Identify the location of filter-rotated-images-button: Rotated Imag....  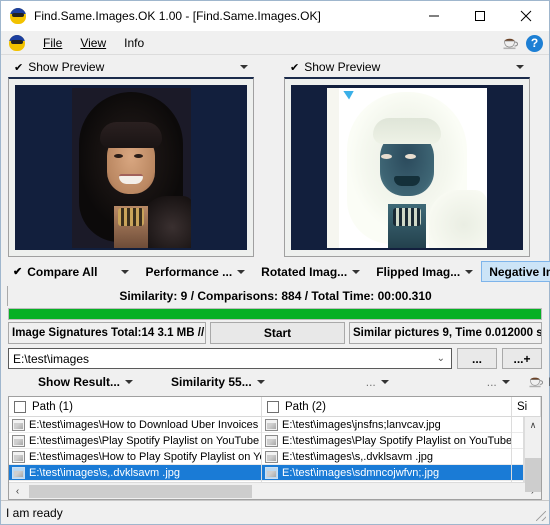
(310, 271).